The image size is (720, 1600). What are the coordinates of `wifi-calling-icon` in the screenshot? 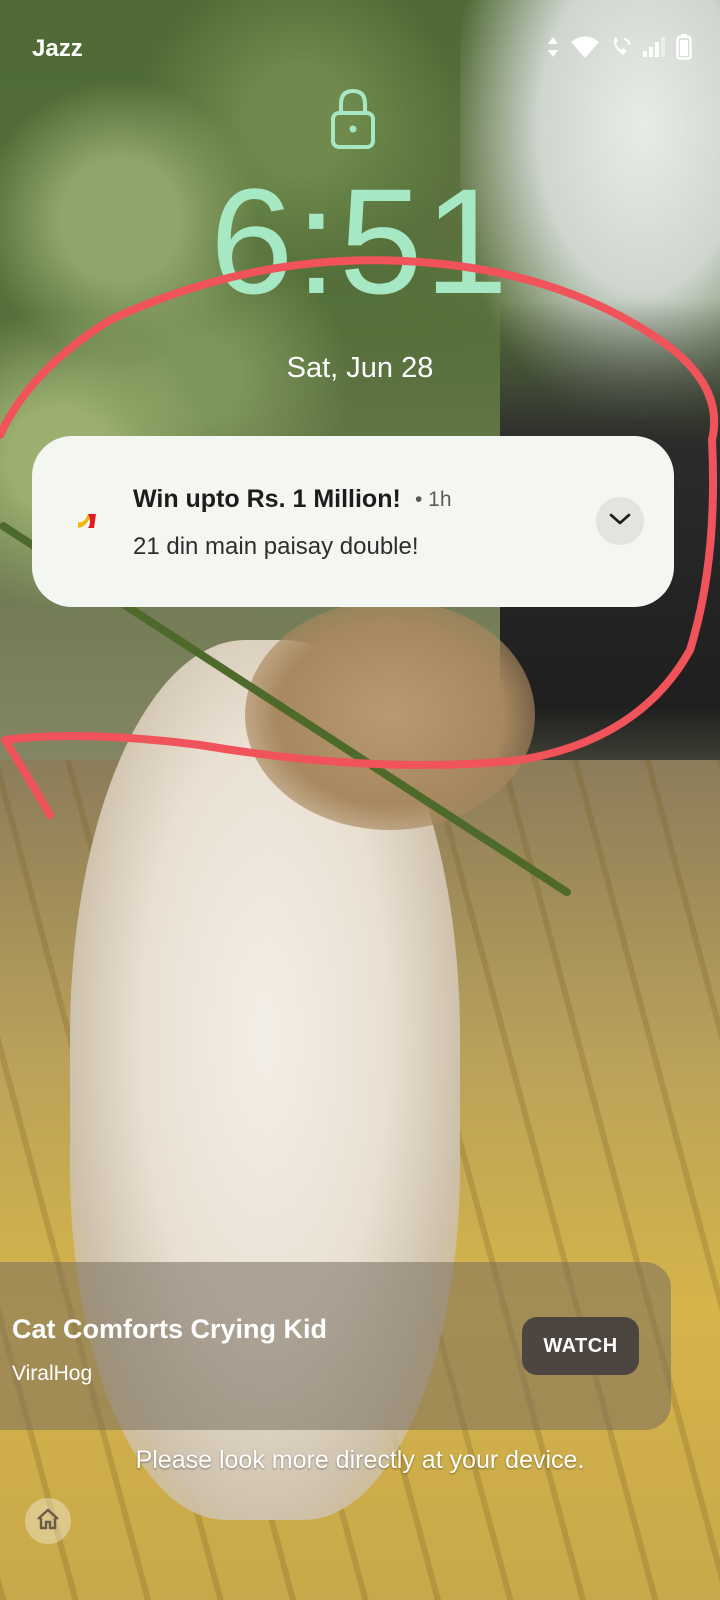 It's located at (621, 47).